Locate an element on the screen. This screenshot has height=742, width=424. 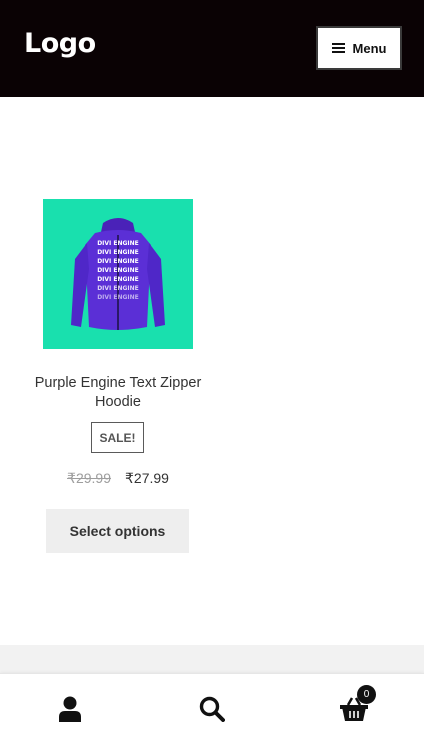
product-price: ₹29.99 ₹27.99 is located at coordinates (118, 478).